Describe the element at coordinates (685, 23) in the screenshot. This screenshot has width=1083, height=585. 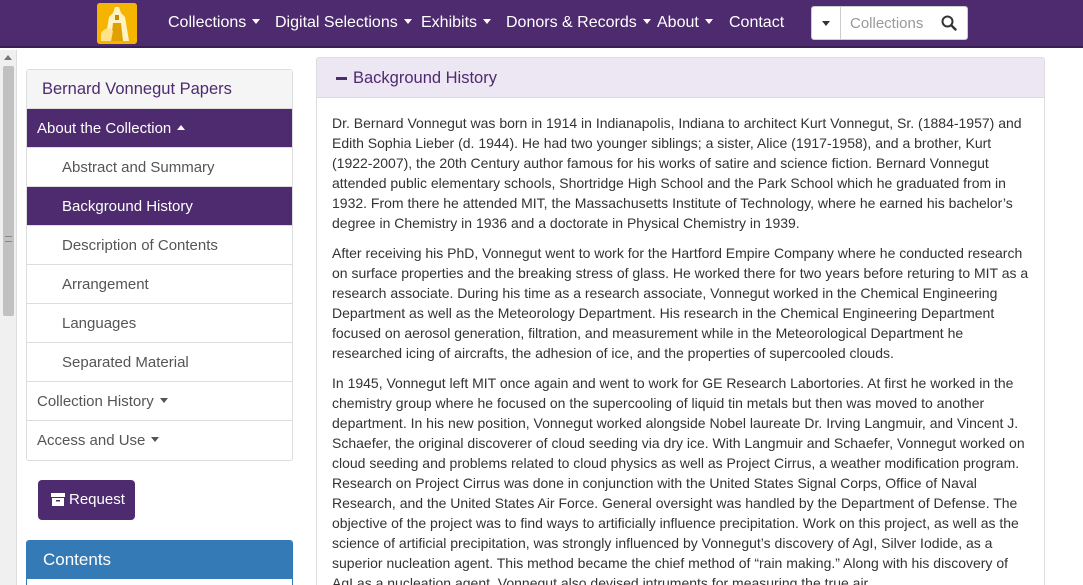
I see `nav-about: About` at that location.